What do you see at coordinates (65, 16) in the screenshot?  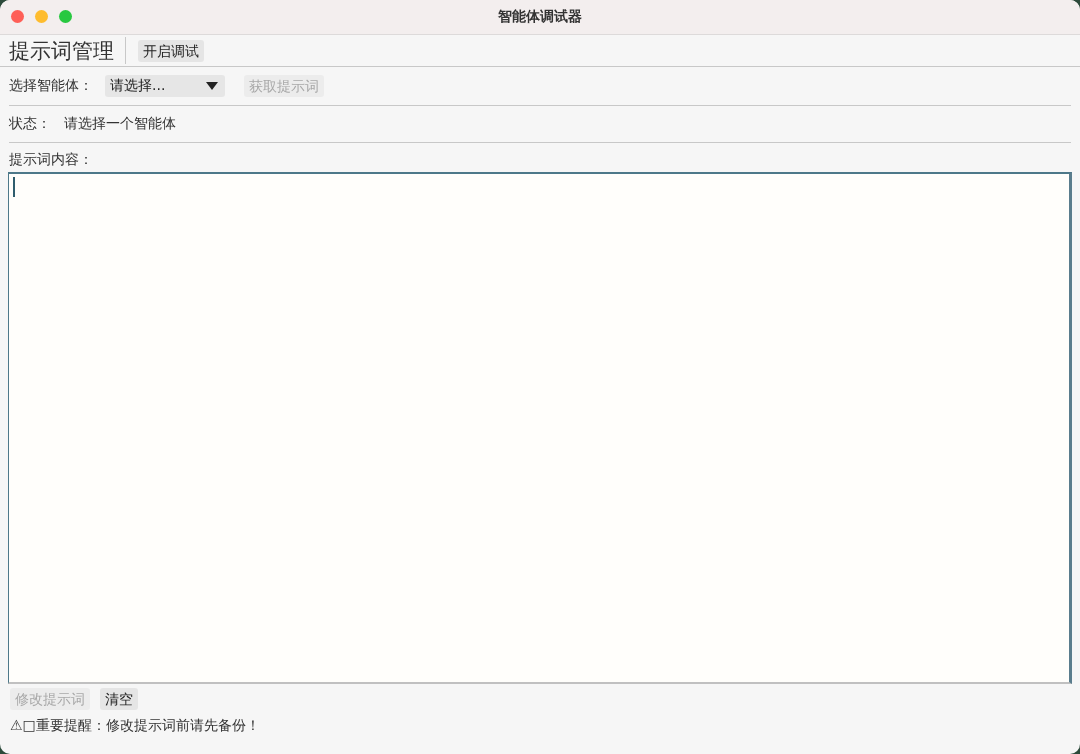 I see `zoom-icon` at bounding box center [65, 16].